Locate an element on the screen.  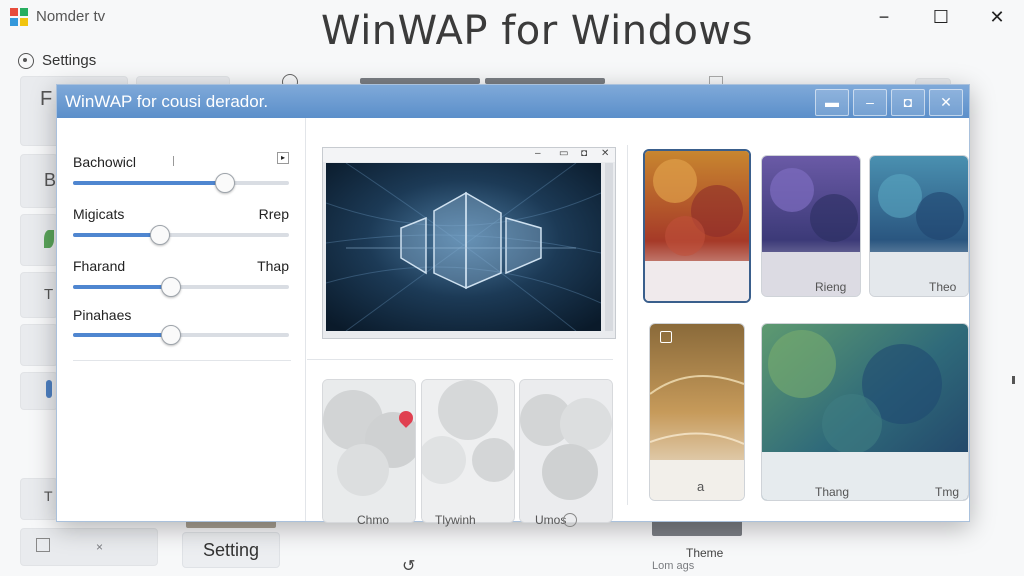
thumbnail-label: Chmo is located at coordinates (373, 520).